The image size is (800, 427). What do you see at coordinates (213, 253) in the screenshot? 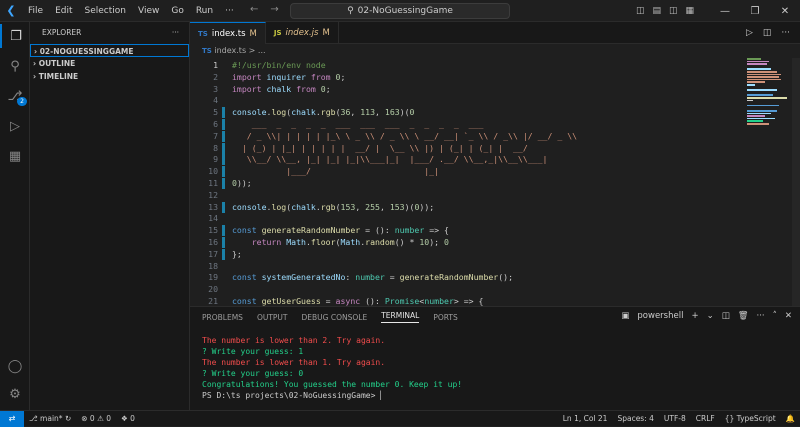
I see `line-number: 17` at bounding box center [213, 253].